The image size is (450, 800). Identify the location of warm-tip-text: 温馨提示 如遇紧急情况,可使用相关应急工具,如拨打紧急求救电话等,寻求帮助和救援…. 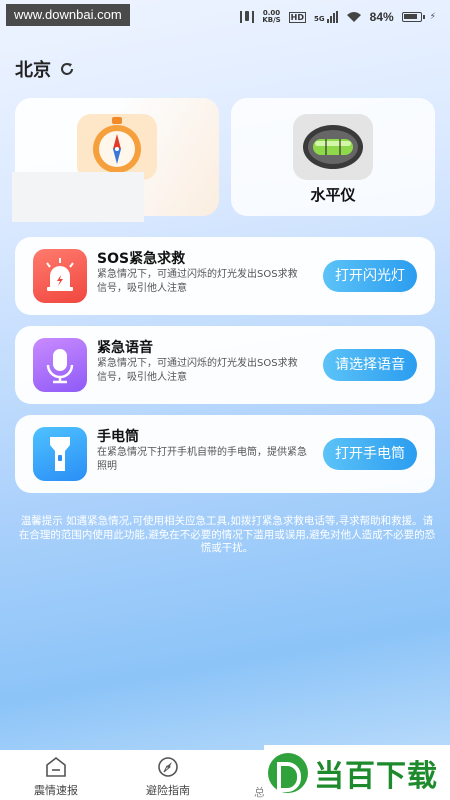
(227, 534).